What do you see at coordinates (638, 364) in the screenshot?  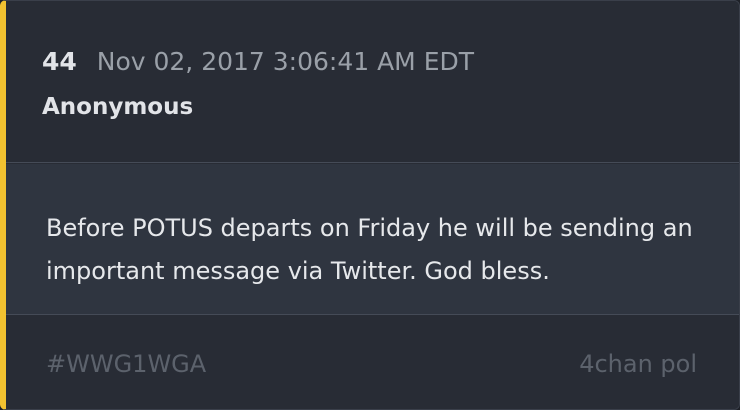 I see `post-source: 4chan pol` at bounding box center [638, 364].